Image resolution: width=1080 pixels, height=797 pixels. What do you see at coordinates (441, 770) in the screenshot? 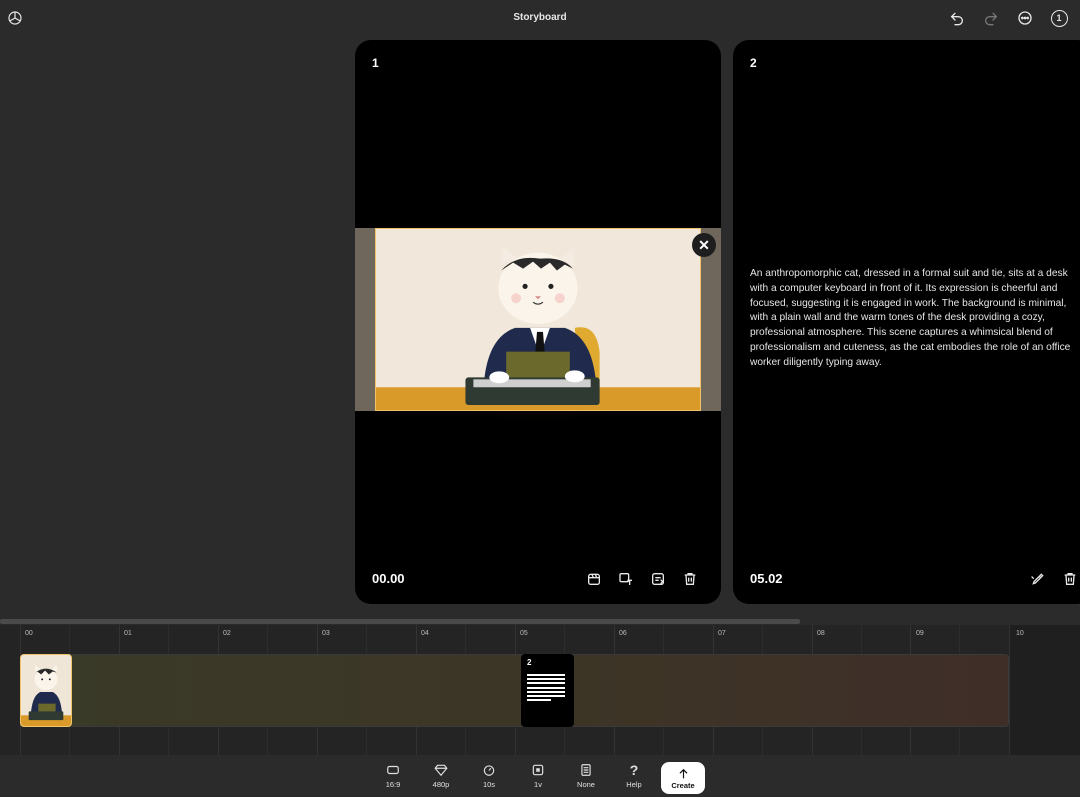
I see `diamond-icon` at bounding box center [441, 770].